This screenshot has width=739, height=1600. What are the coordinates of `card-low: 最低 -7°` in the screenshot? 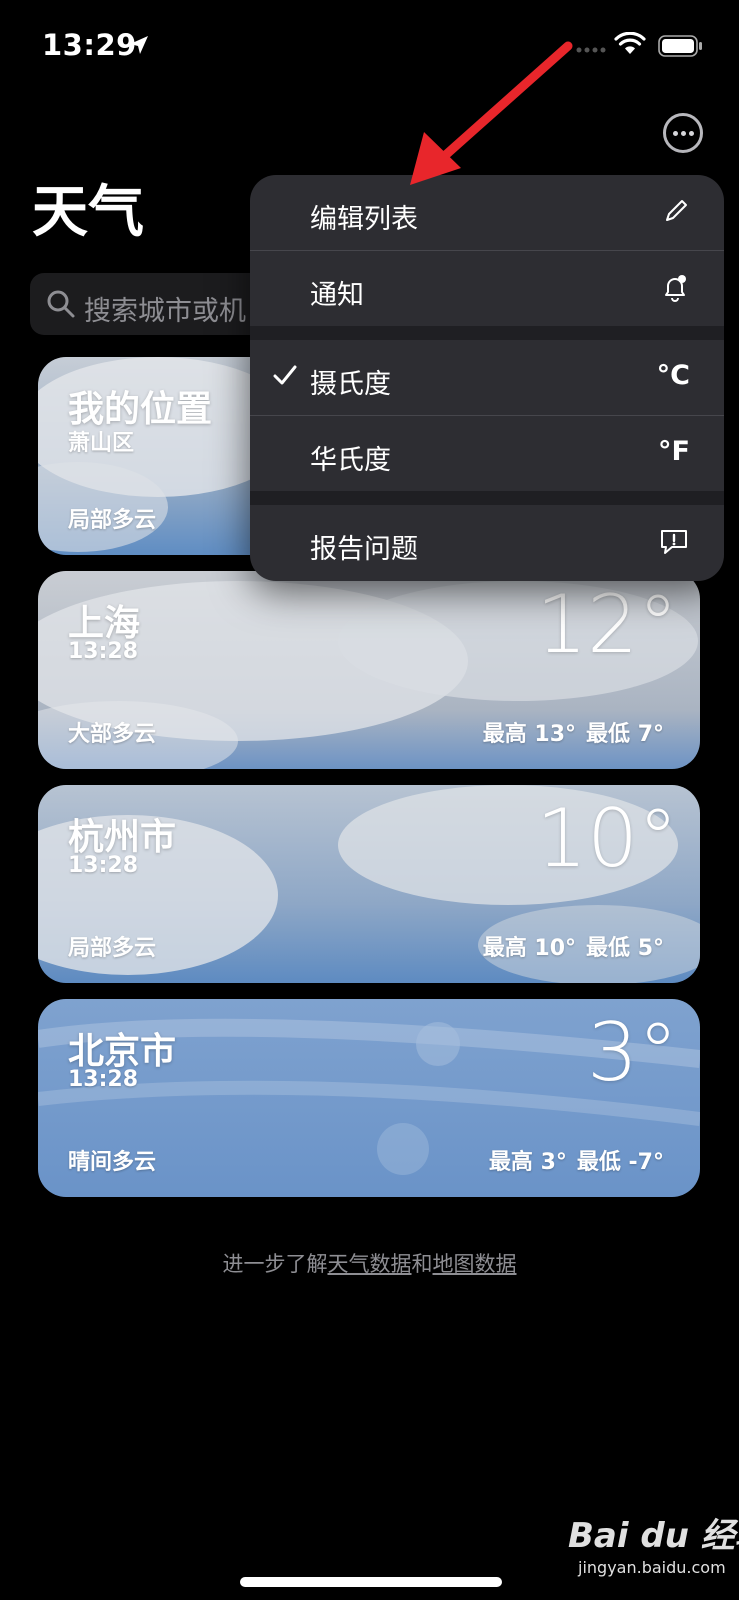 It's located at (620, 1162).